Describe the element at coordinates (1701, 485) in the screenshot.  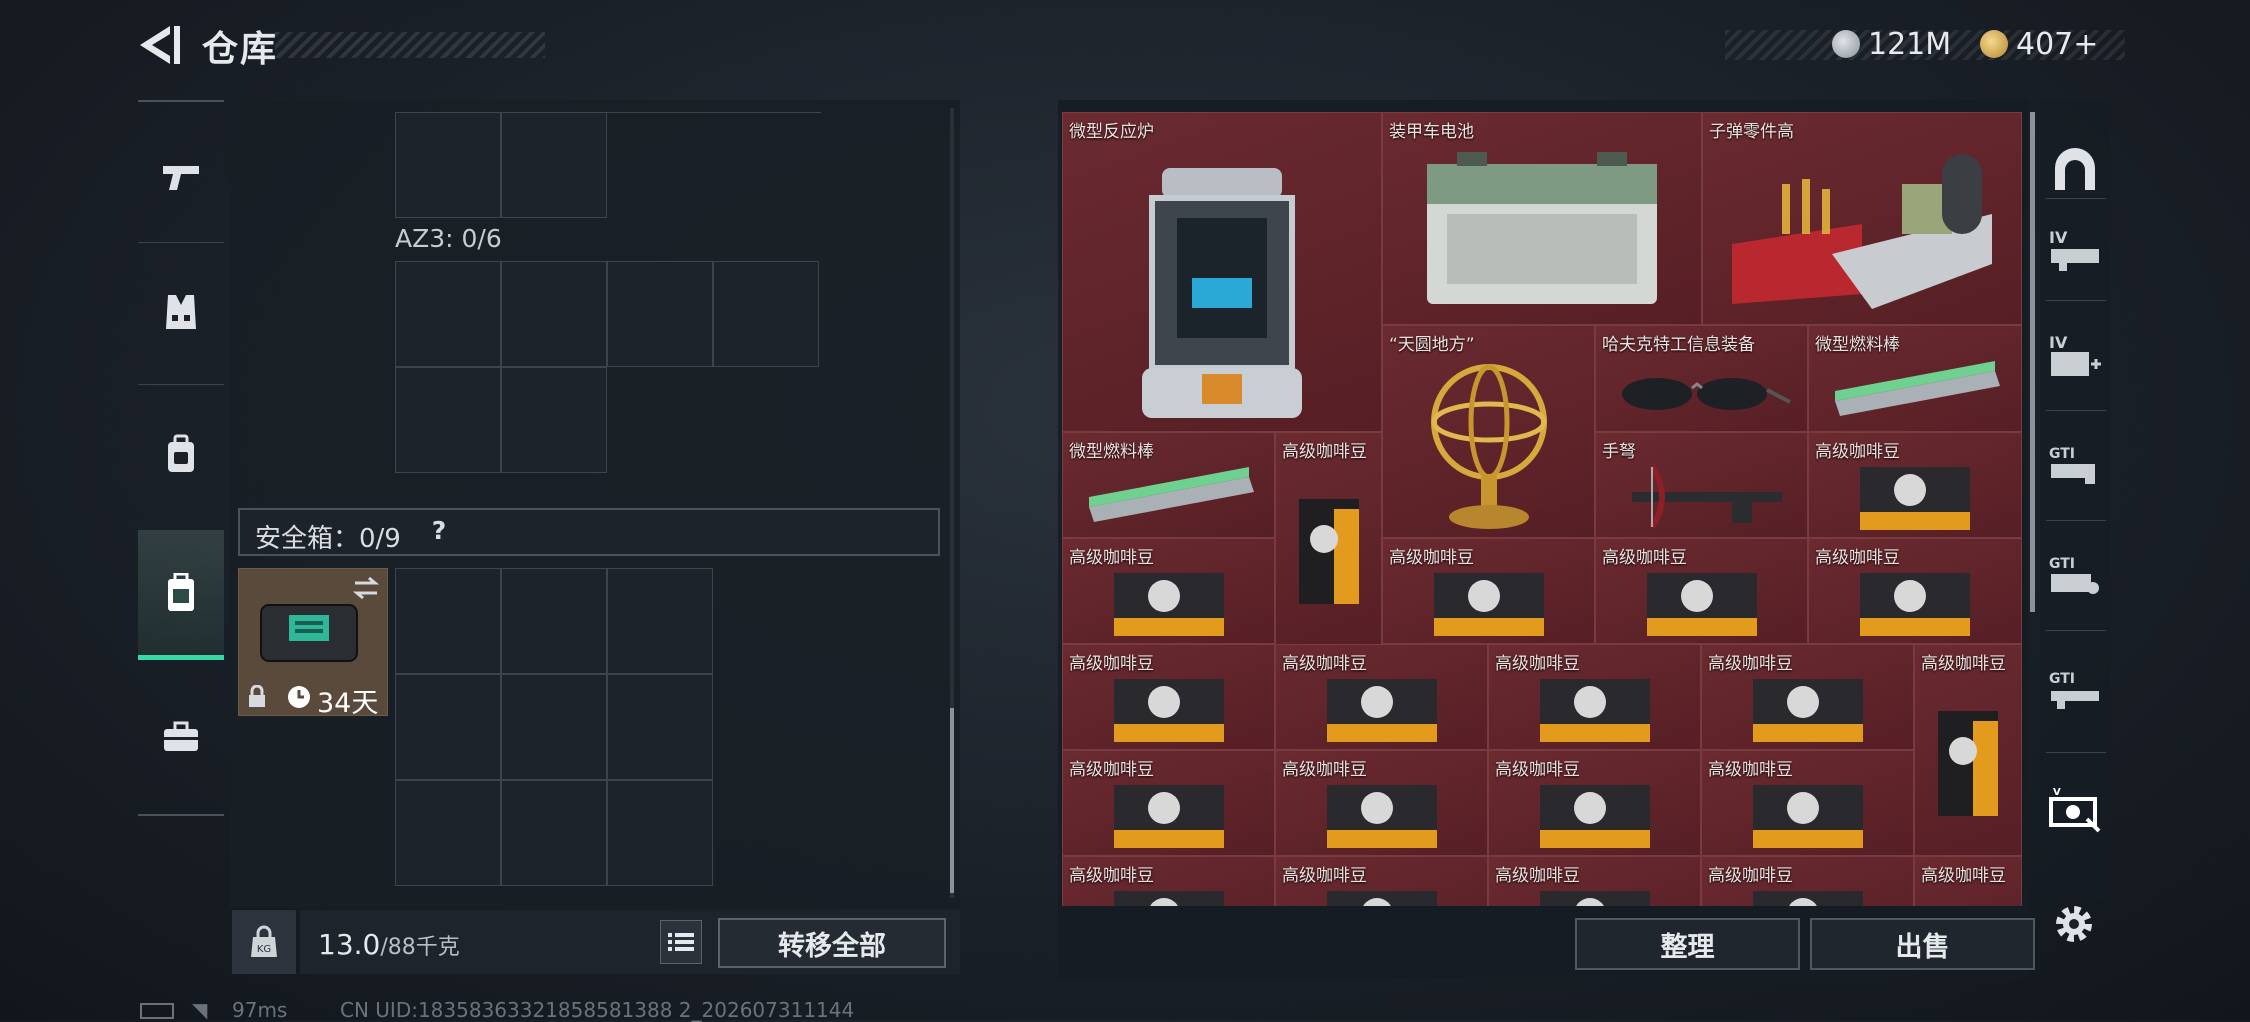
I see `storage-item: 手弩` at that location.